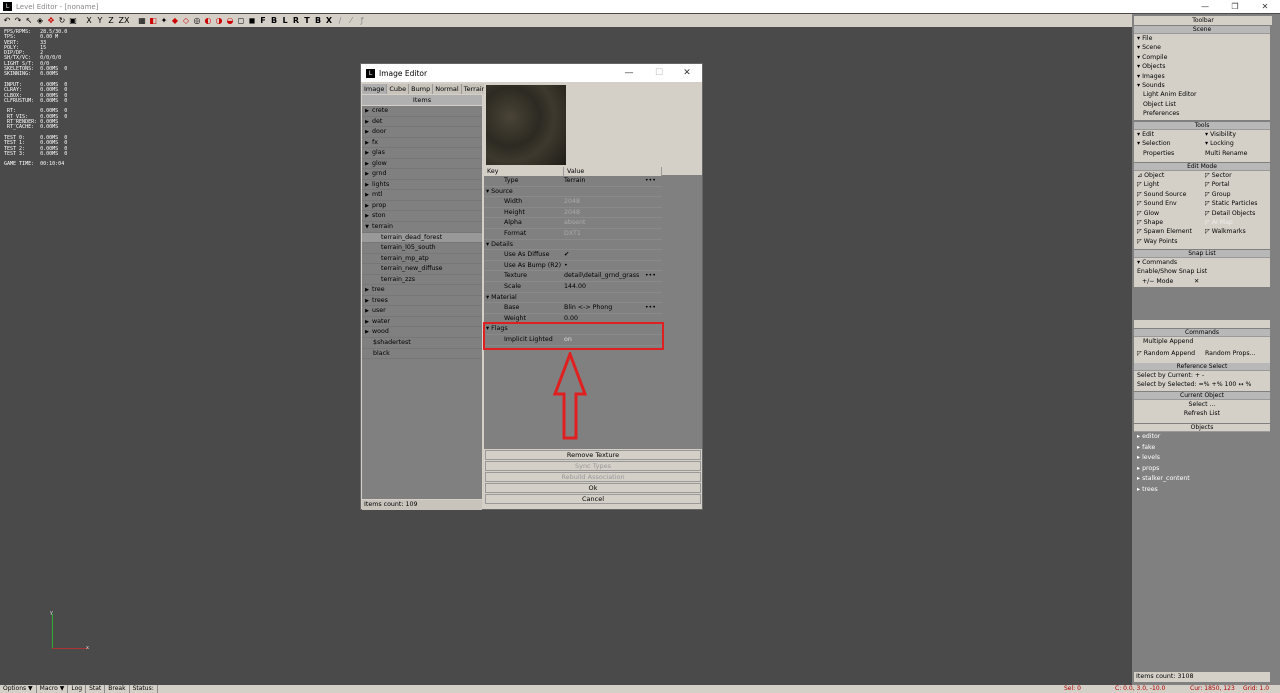 This screenshot has height=693, width=1280. I want to click on rotate-icon: ↻, so click(62, 21).